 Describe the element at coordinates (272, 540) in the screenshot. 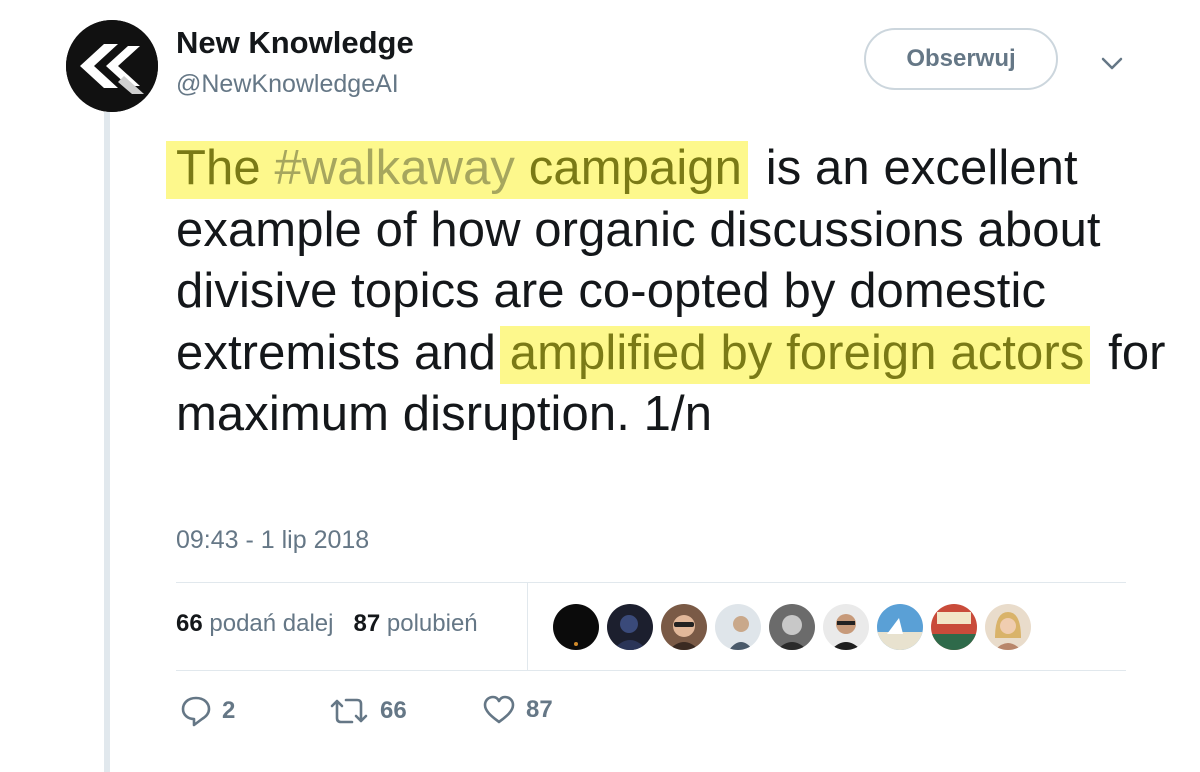

I see `tweet-timestamp: 09:43 - 1 lip 2018` at that location.